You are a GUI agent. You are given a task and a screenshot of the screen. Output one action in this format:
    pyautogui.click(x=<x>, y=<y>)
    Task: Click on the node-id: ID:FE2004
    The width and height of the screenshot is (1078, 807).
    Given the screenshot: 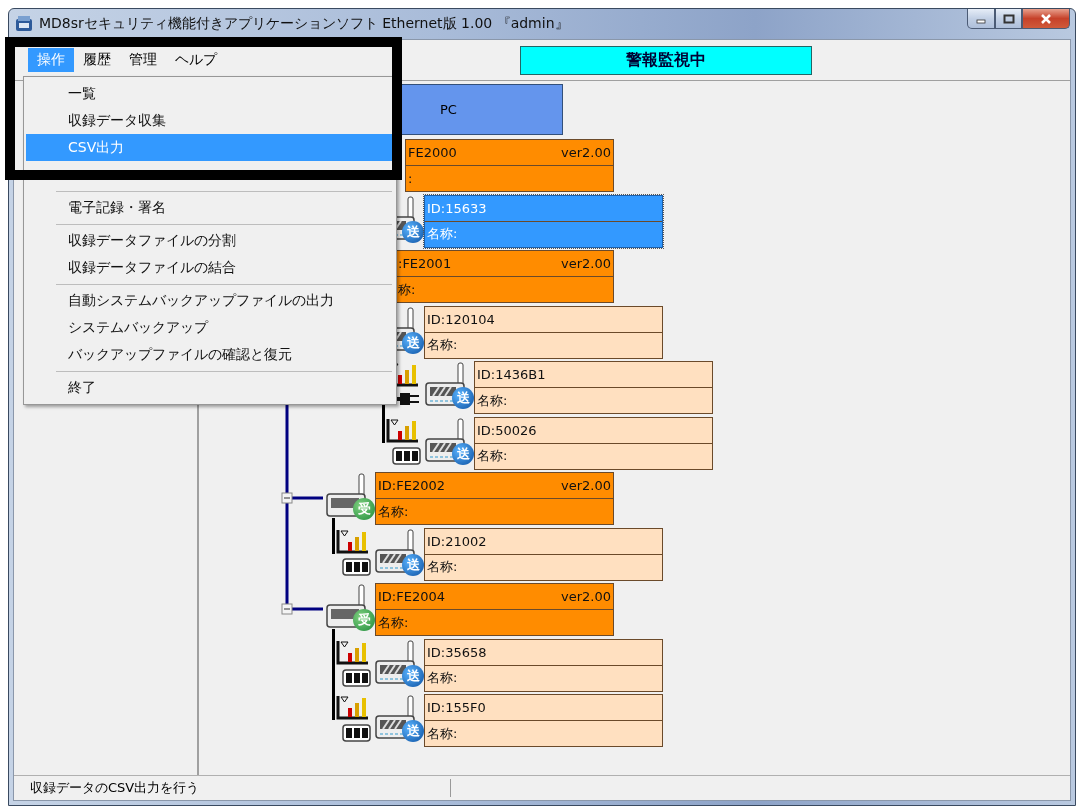 What is the action you would take?
    pyautogui.click(x=411, y=596)
    